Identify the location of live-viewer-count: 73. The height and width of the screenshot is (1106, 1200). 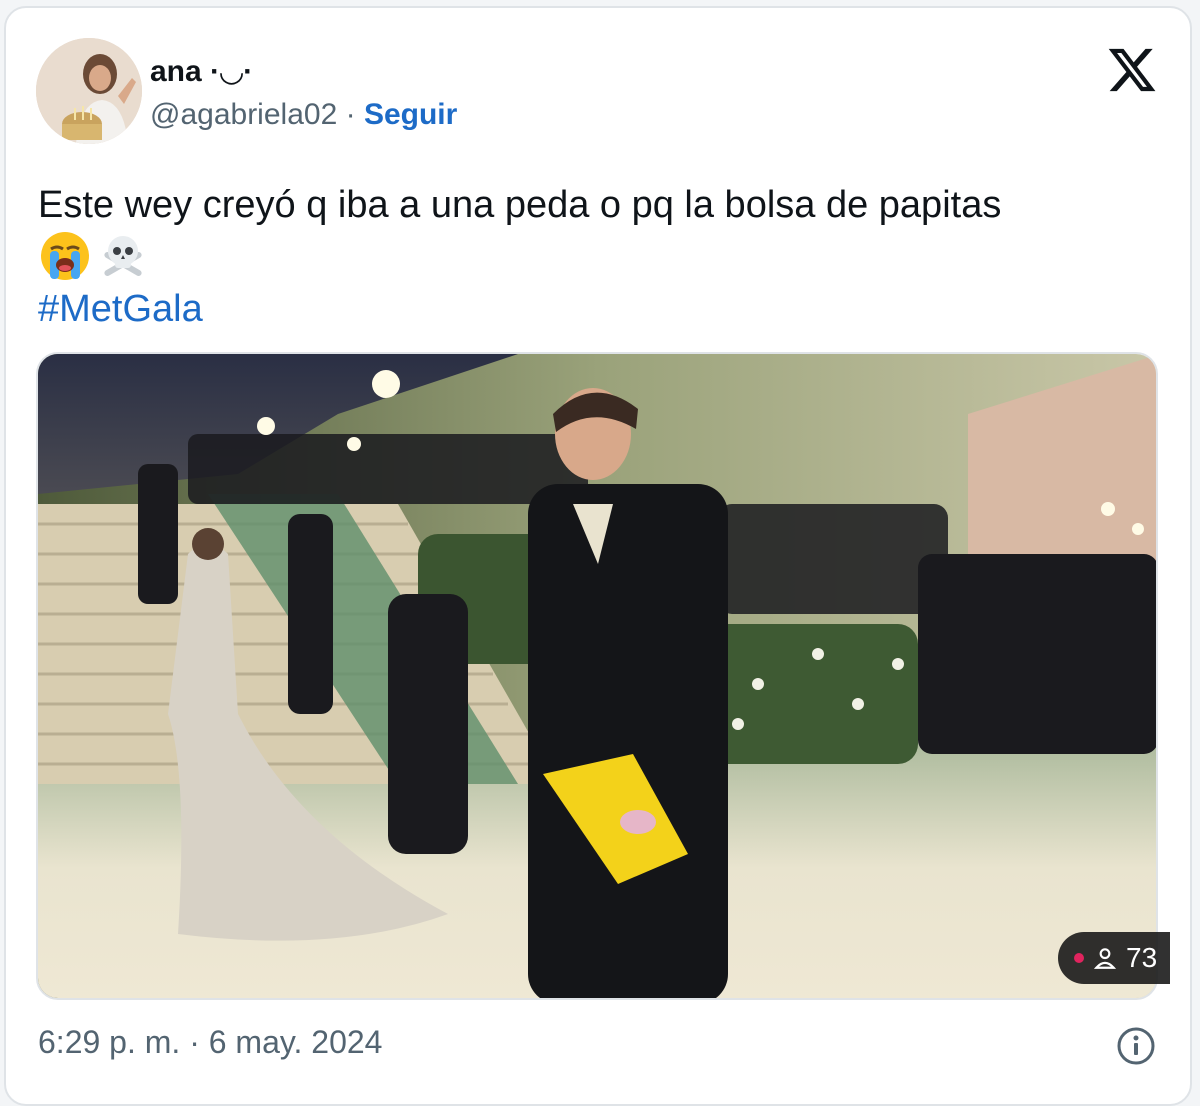
(1142, 957).